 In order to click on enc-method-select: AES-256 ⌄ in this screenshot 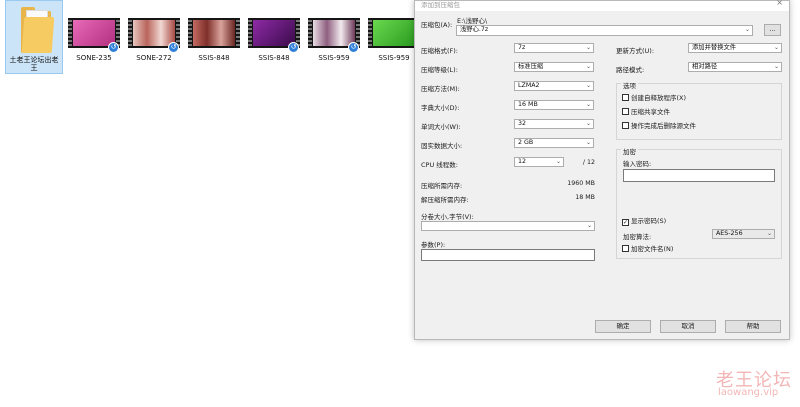, I will do `click(743, 234)`.